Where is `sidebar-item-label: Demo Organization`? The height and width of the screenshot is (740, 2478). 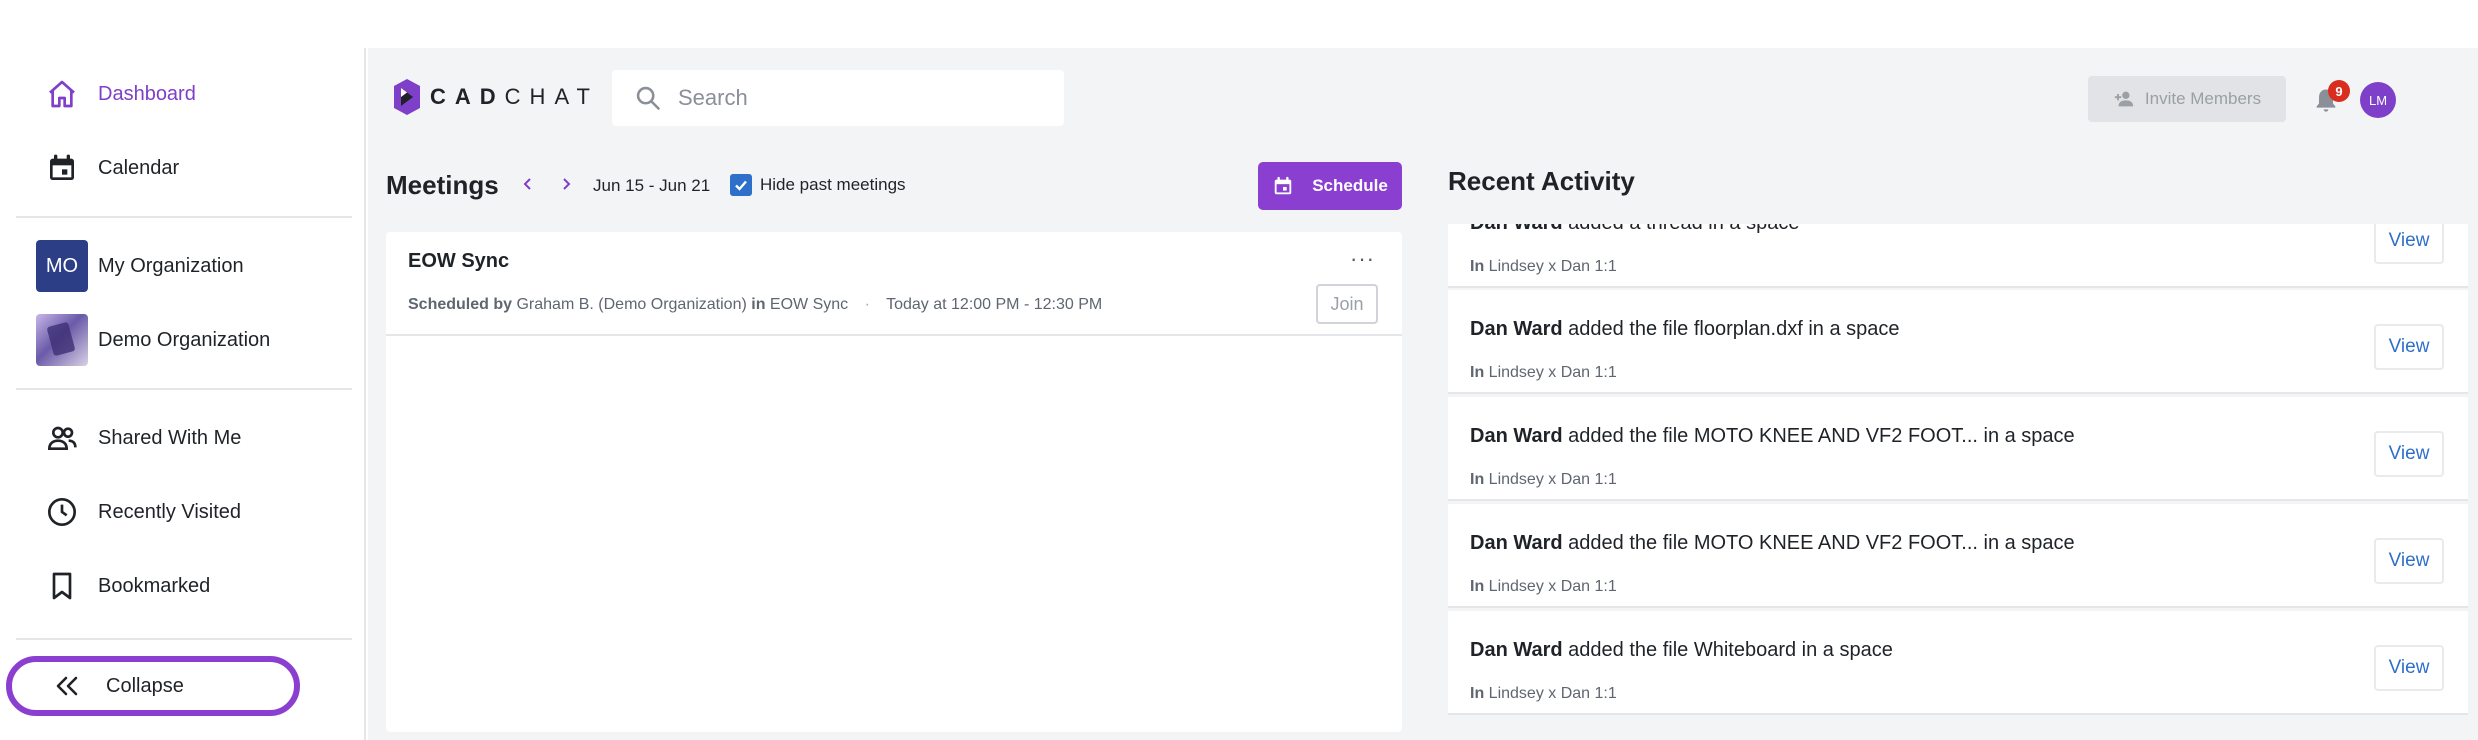 sidebar-item-label: Demo Organization is located at coordinates (184, 339).